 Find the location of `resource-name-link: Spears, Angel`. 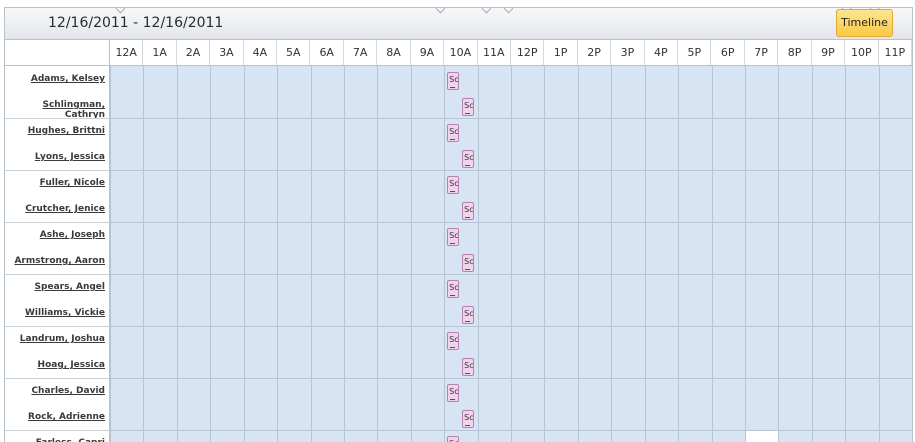

resource-name-link: Spears, Angel is located at coordinates (55, 287).